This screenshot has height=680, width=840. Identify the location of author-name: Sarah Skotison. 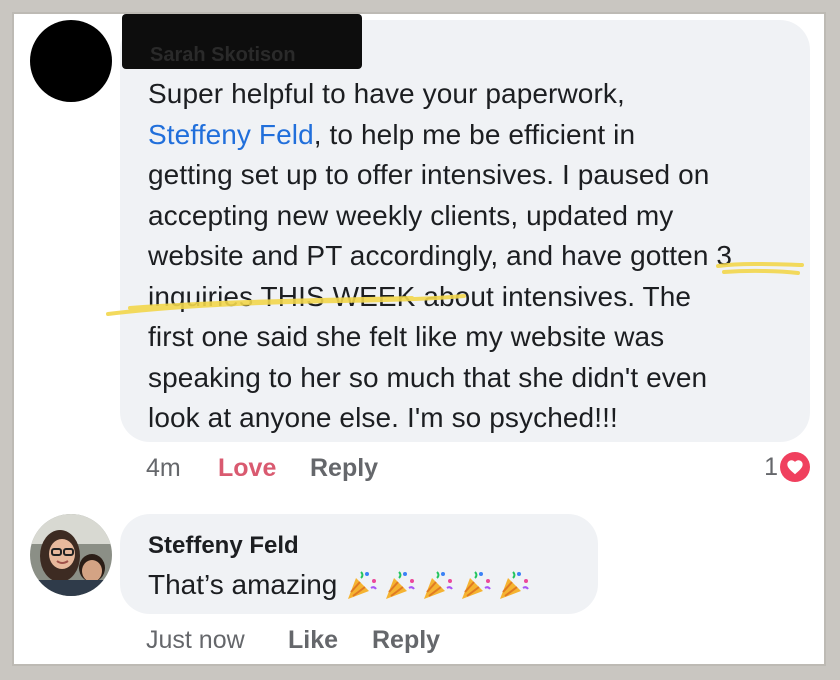
(223, 55).